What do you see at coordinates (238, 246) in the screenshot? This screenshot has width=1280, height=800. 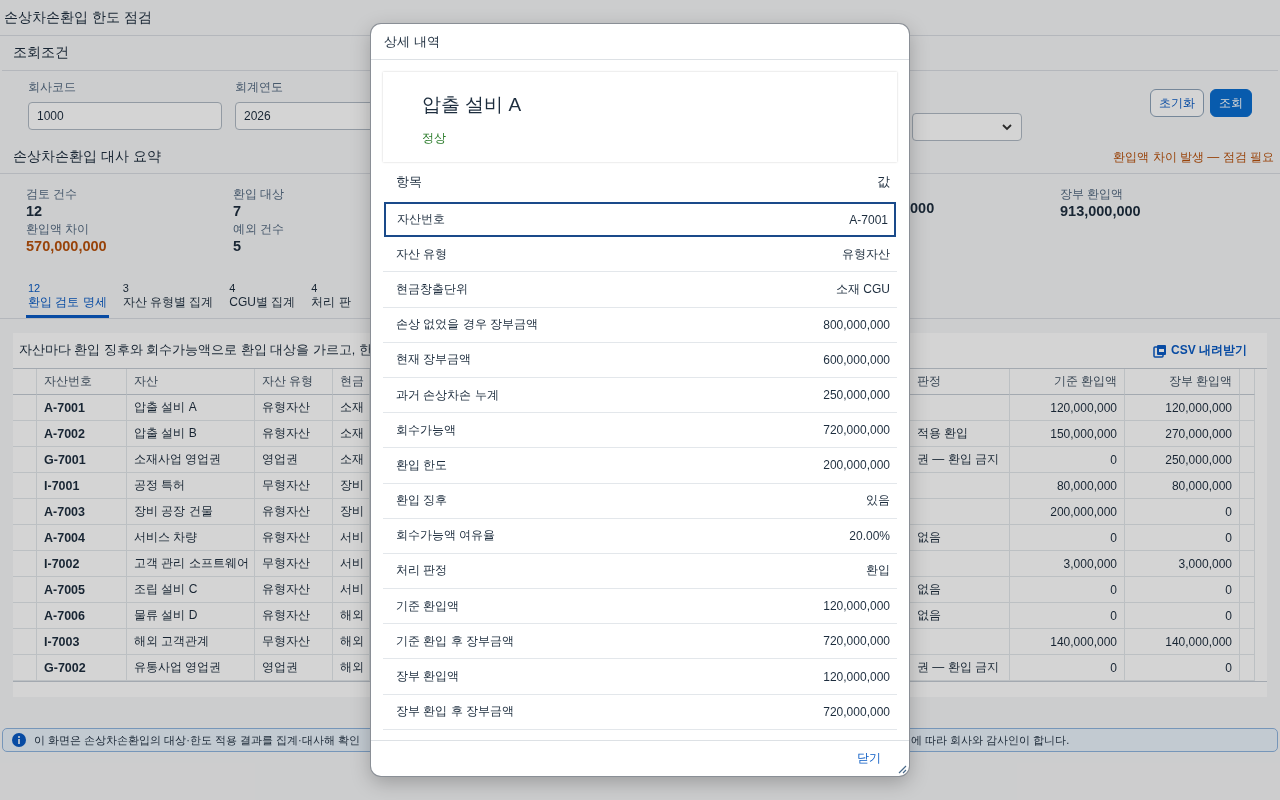 I see `kpi-value: 5` at bounding box center [238, 246].